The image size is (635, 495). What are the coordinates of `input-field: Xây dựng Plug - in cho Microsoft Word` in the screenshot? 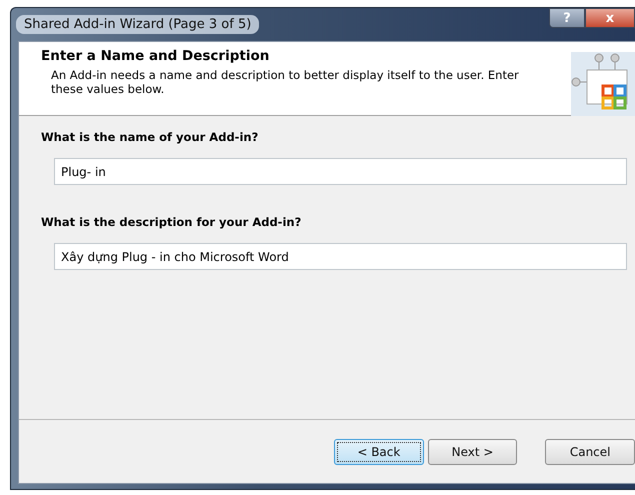 It's located at (340, 256).